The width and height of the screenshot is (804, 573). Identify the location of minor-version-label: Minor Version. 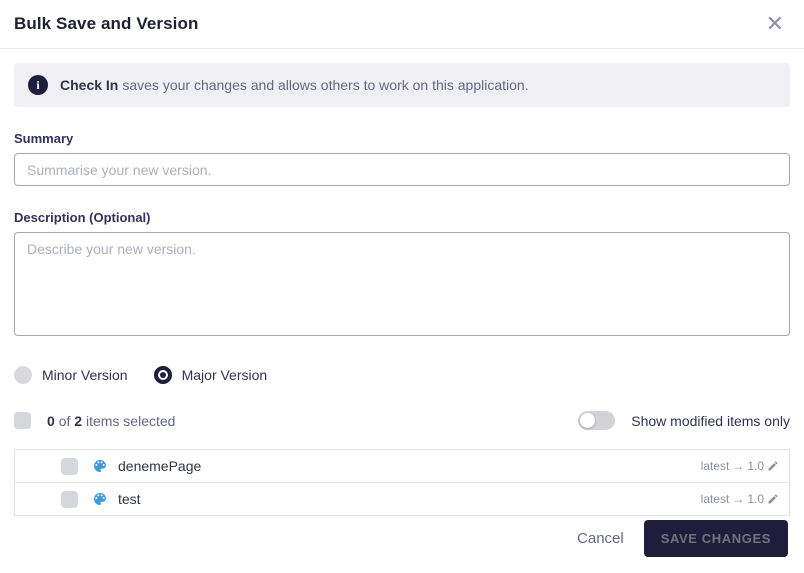
(85, 375).